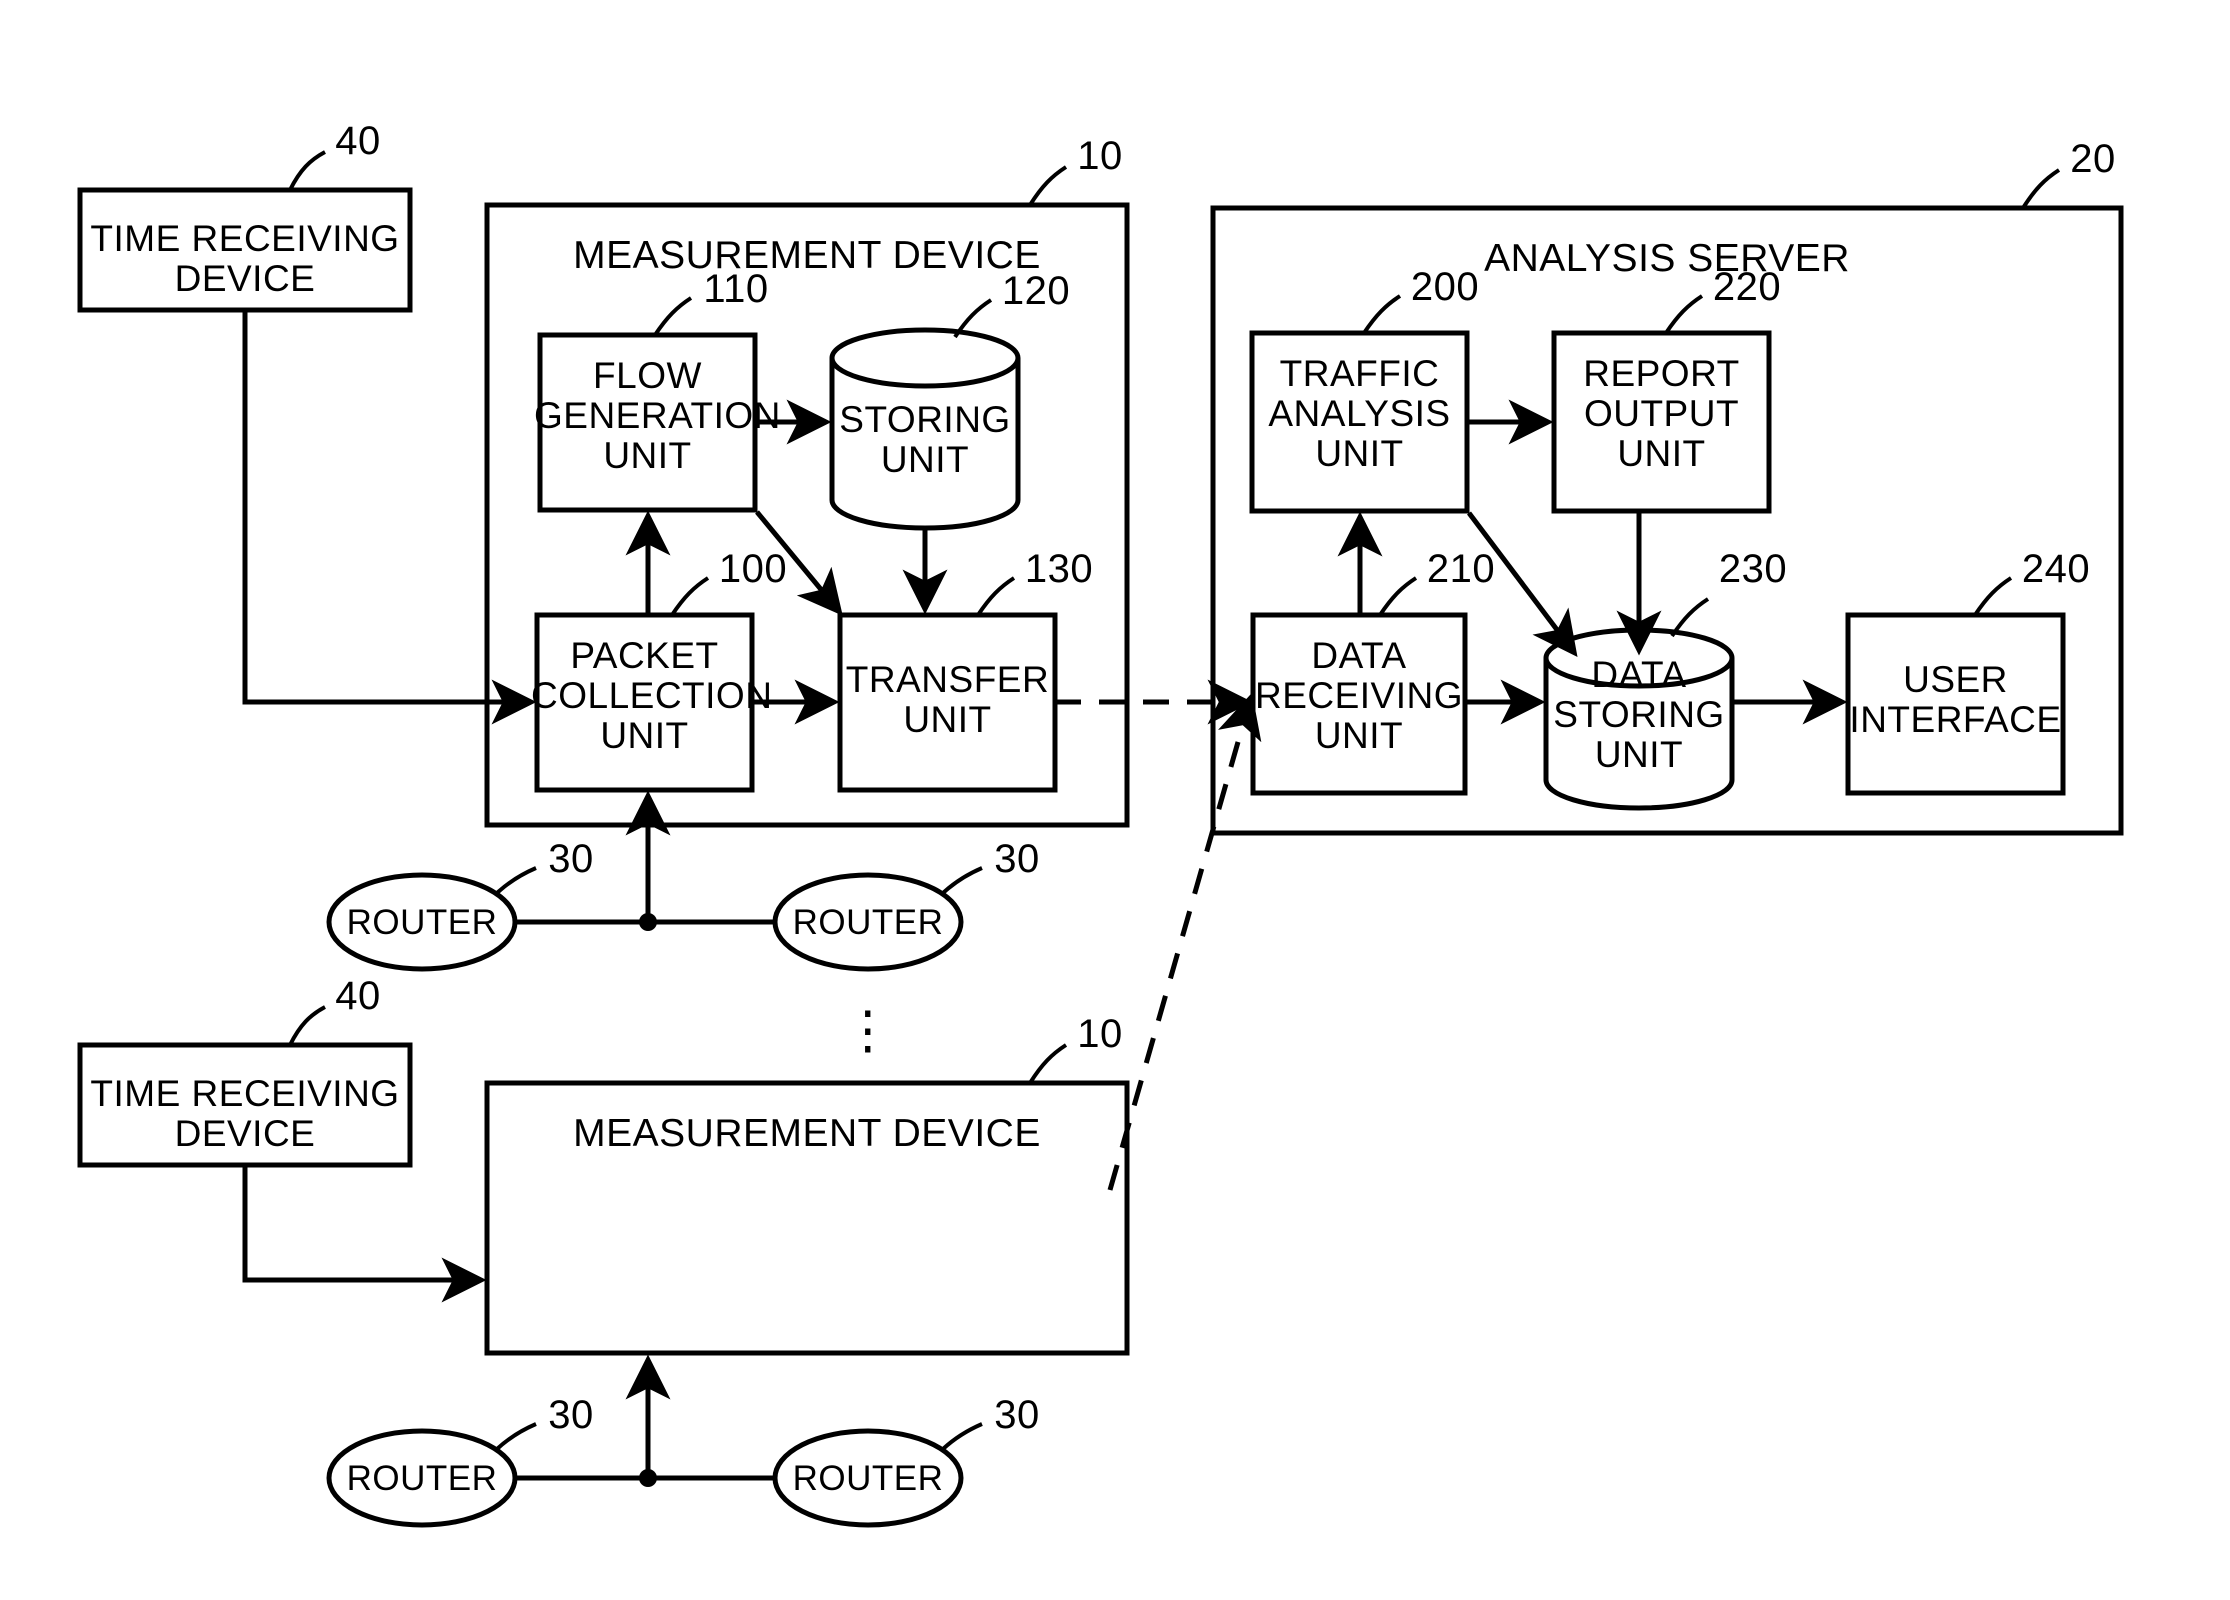  Describe the element at coordinates (925, 439) in the screenshot. I see `storing-unit-label: STORING UNIT` at that location.